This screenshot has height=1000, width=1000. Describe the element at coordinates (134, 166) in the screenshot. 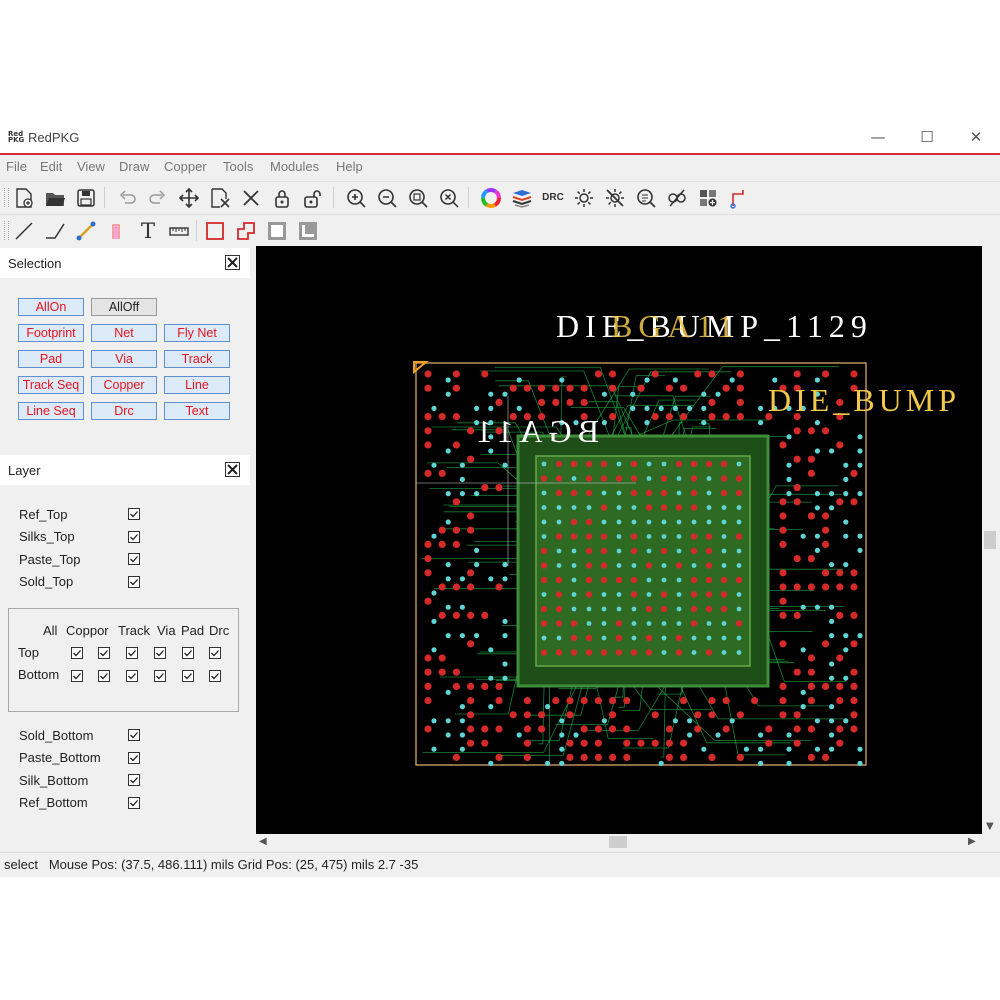

I see `menu-draw: Draw` at that location.